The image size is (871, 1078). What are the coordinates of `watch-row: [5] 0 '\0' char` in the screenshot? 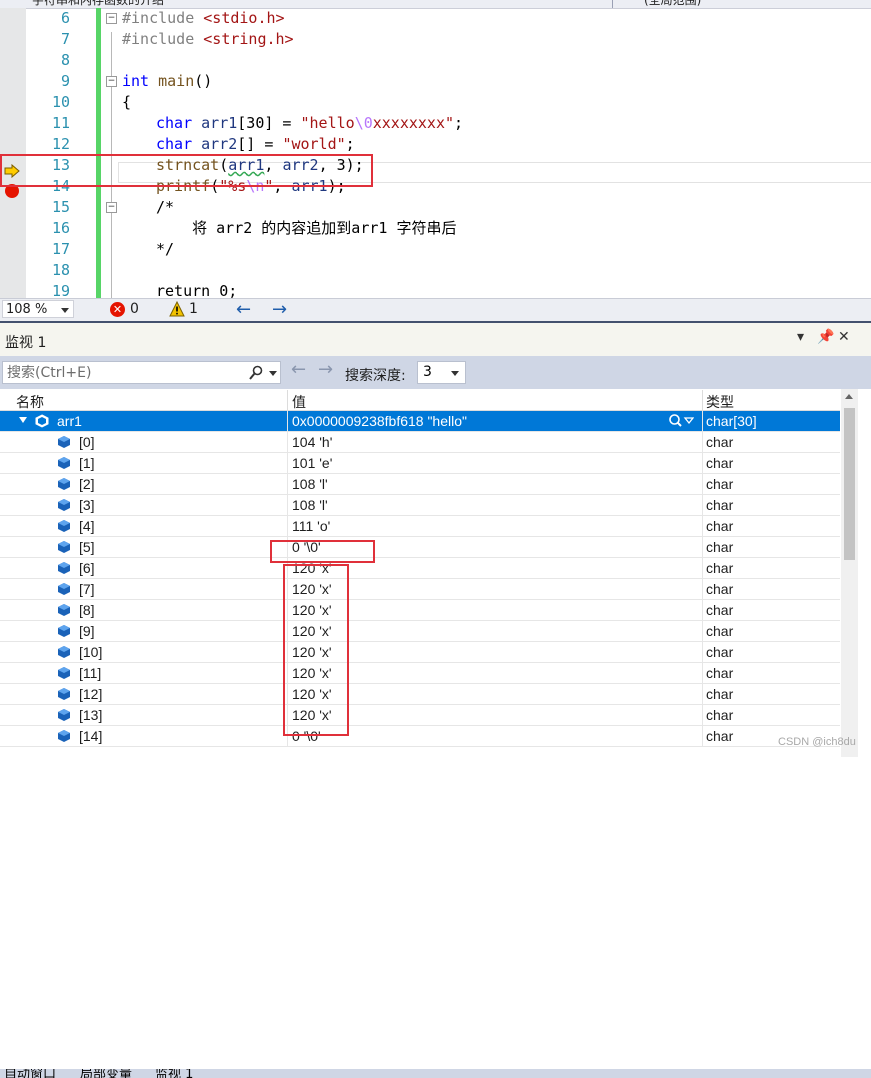 It's located at (420, 547).